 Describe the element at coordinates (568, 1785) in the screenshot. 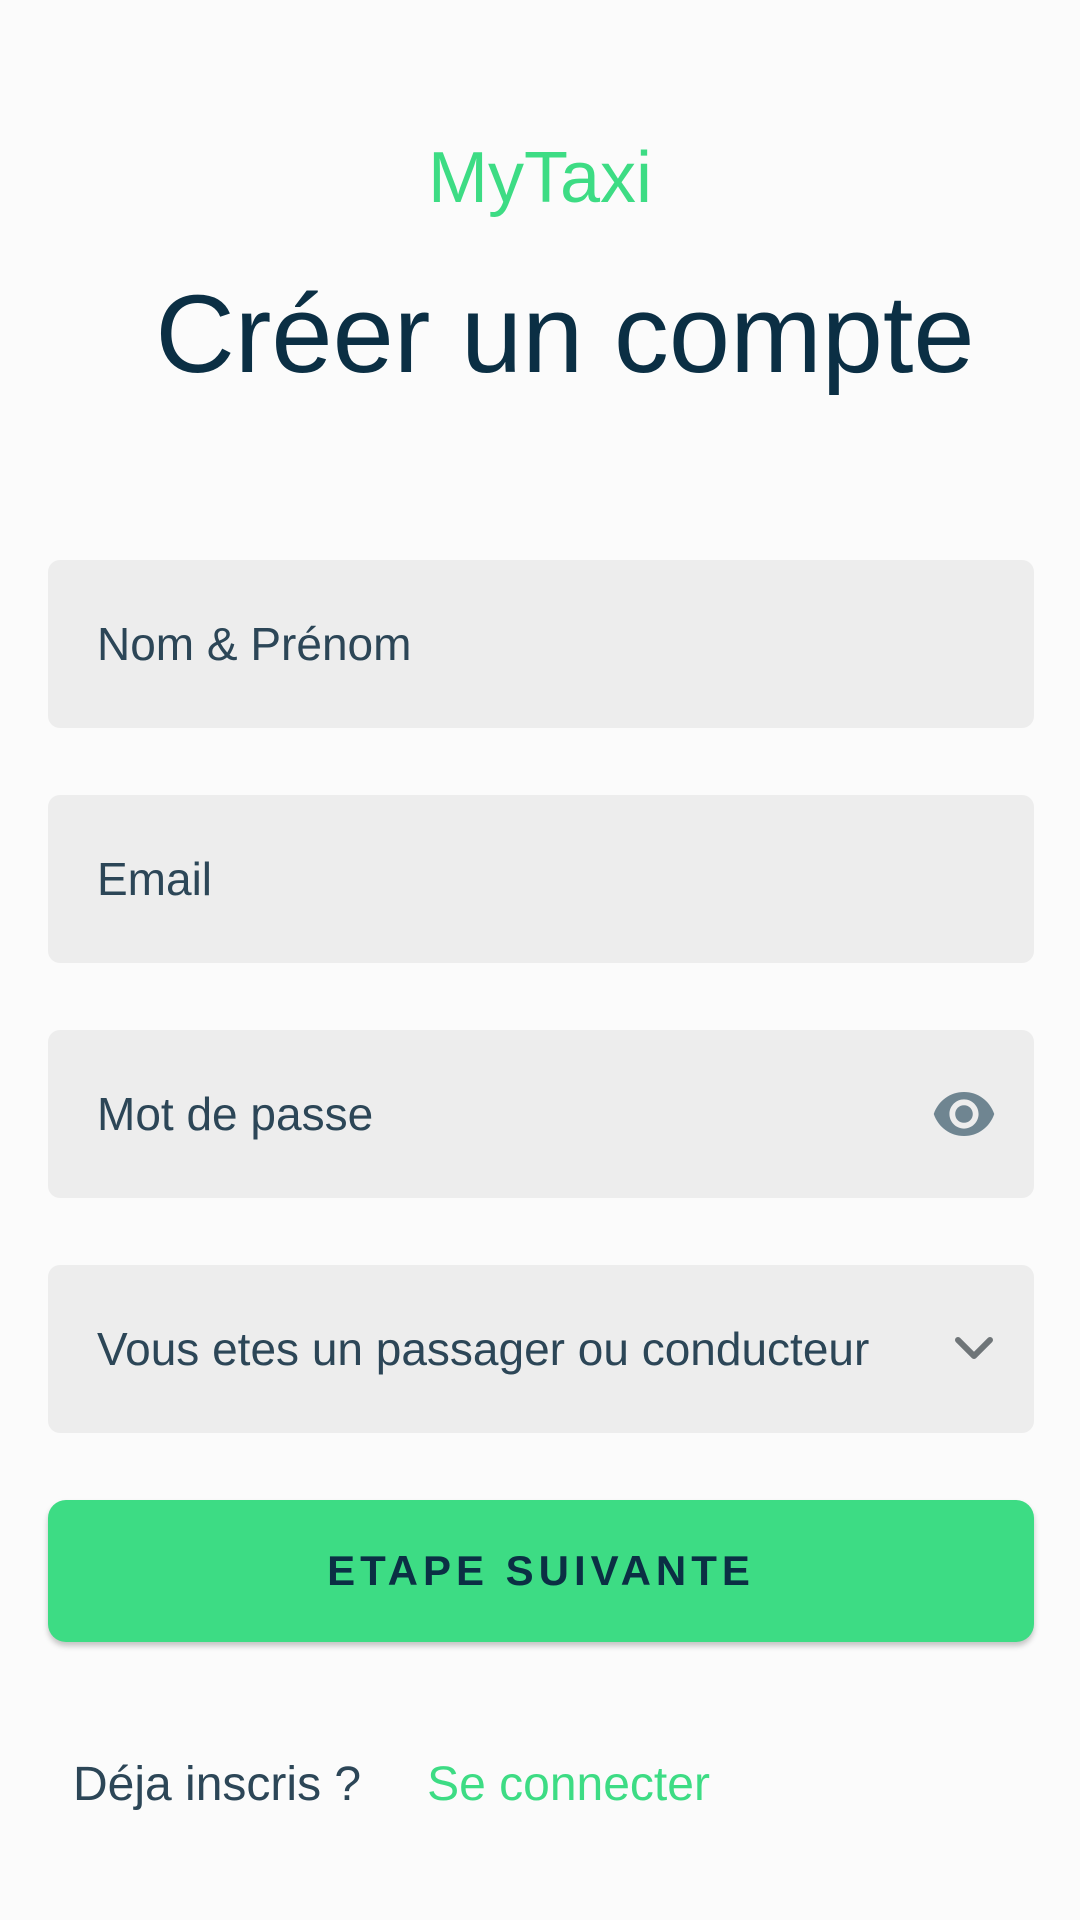

I see `login-link: Se connecter` at that location.